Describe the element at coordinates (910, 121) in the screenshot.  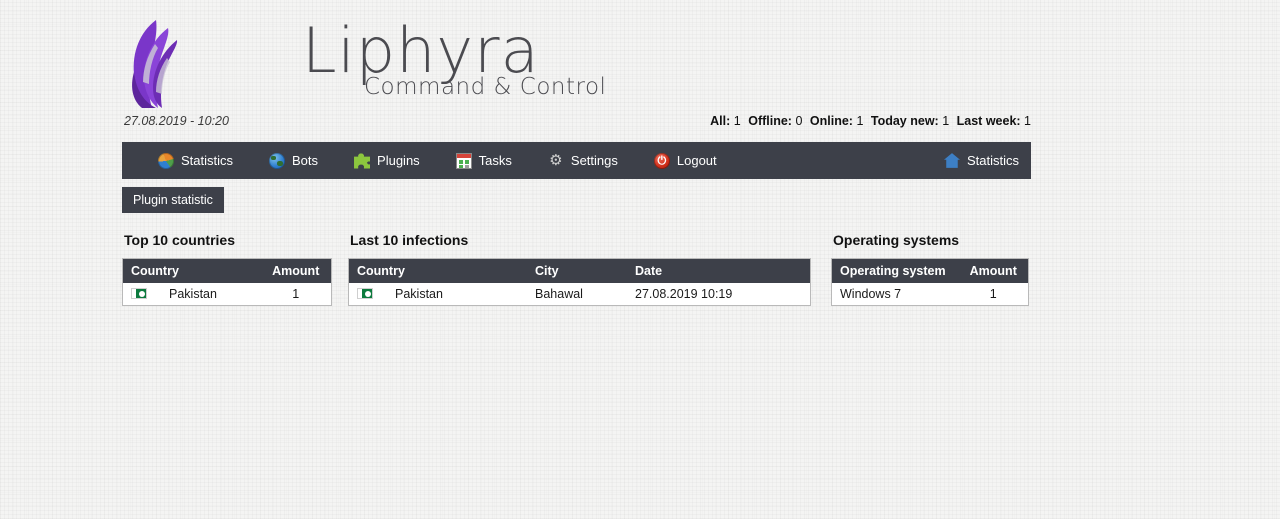
I see `counter-today-new: Today new: 1` at that location.